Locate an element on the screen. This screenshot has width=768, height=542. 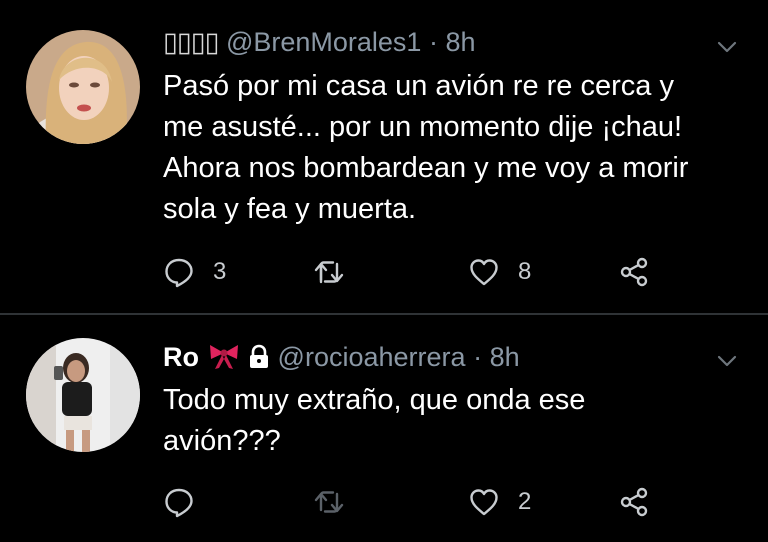
tweet-text-line: avión??? is located at coordinates (222, 441).